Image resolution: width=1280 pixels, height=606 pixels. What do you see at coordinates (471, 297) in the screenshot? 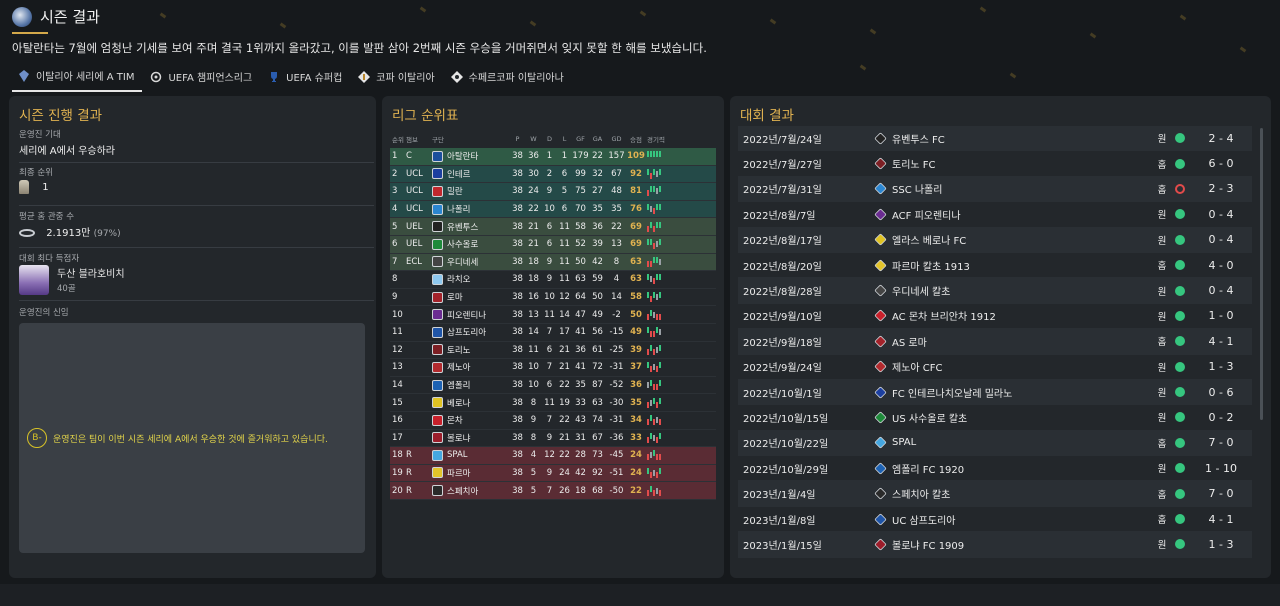
I see `row-team: 로마` at bounding box center [471, 297].